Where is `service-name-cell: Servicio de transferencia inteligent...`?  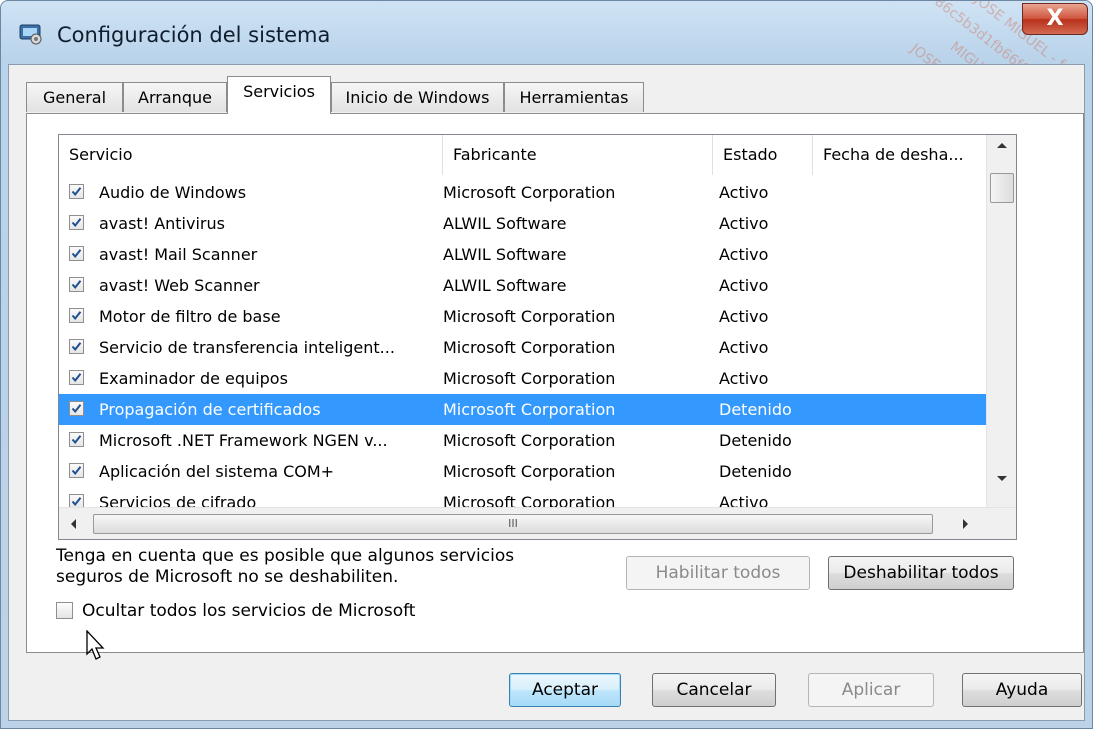
service-name-cell: Servicio de transferencia inteligent... is located at coordinates (247, 347).